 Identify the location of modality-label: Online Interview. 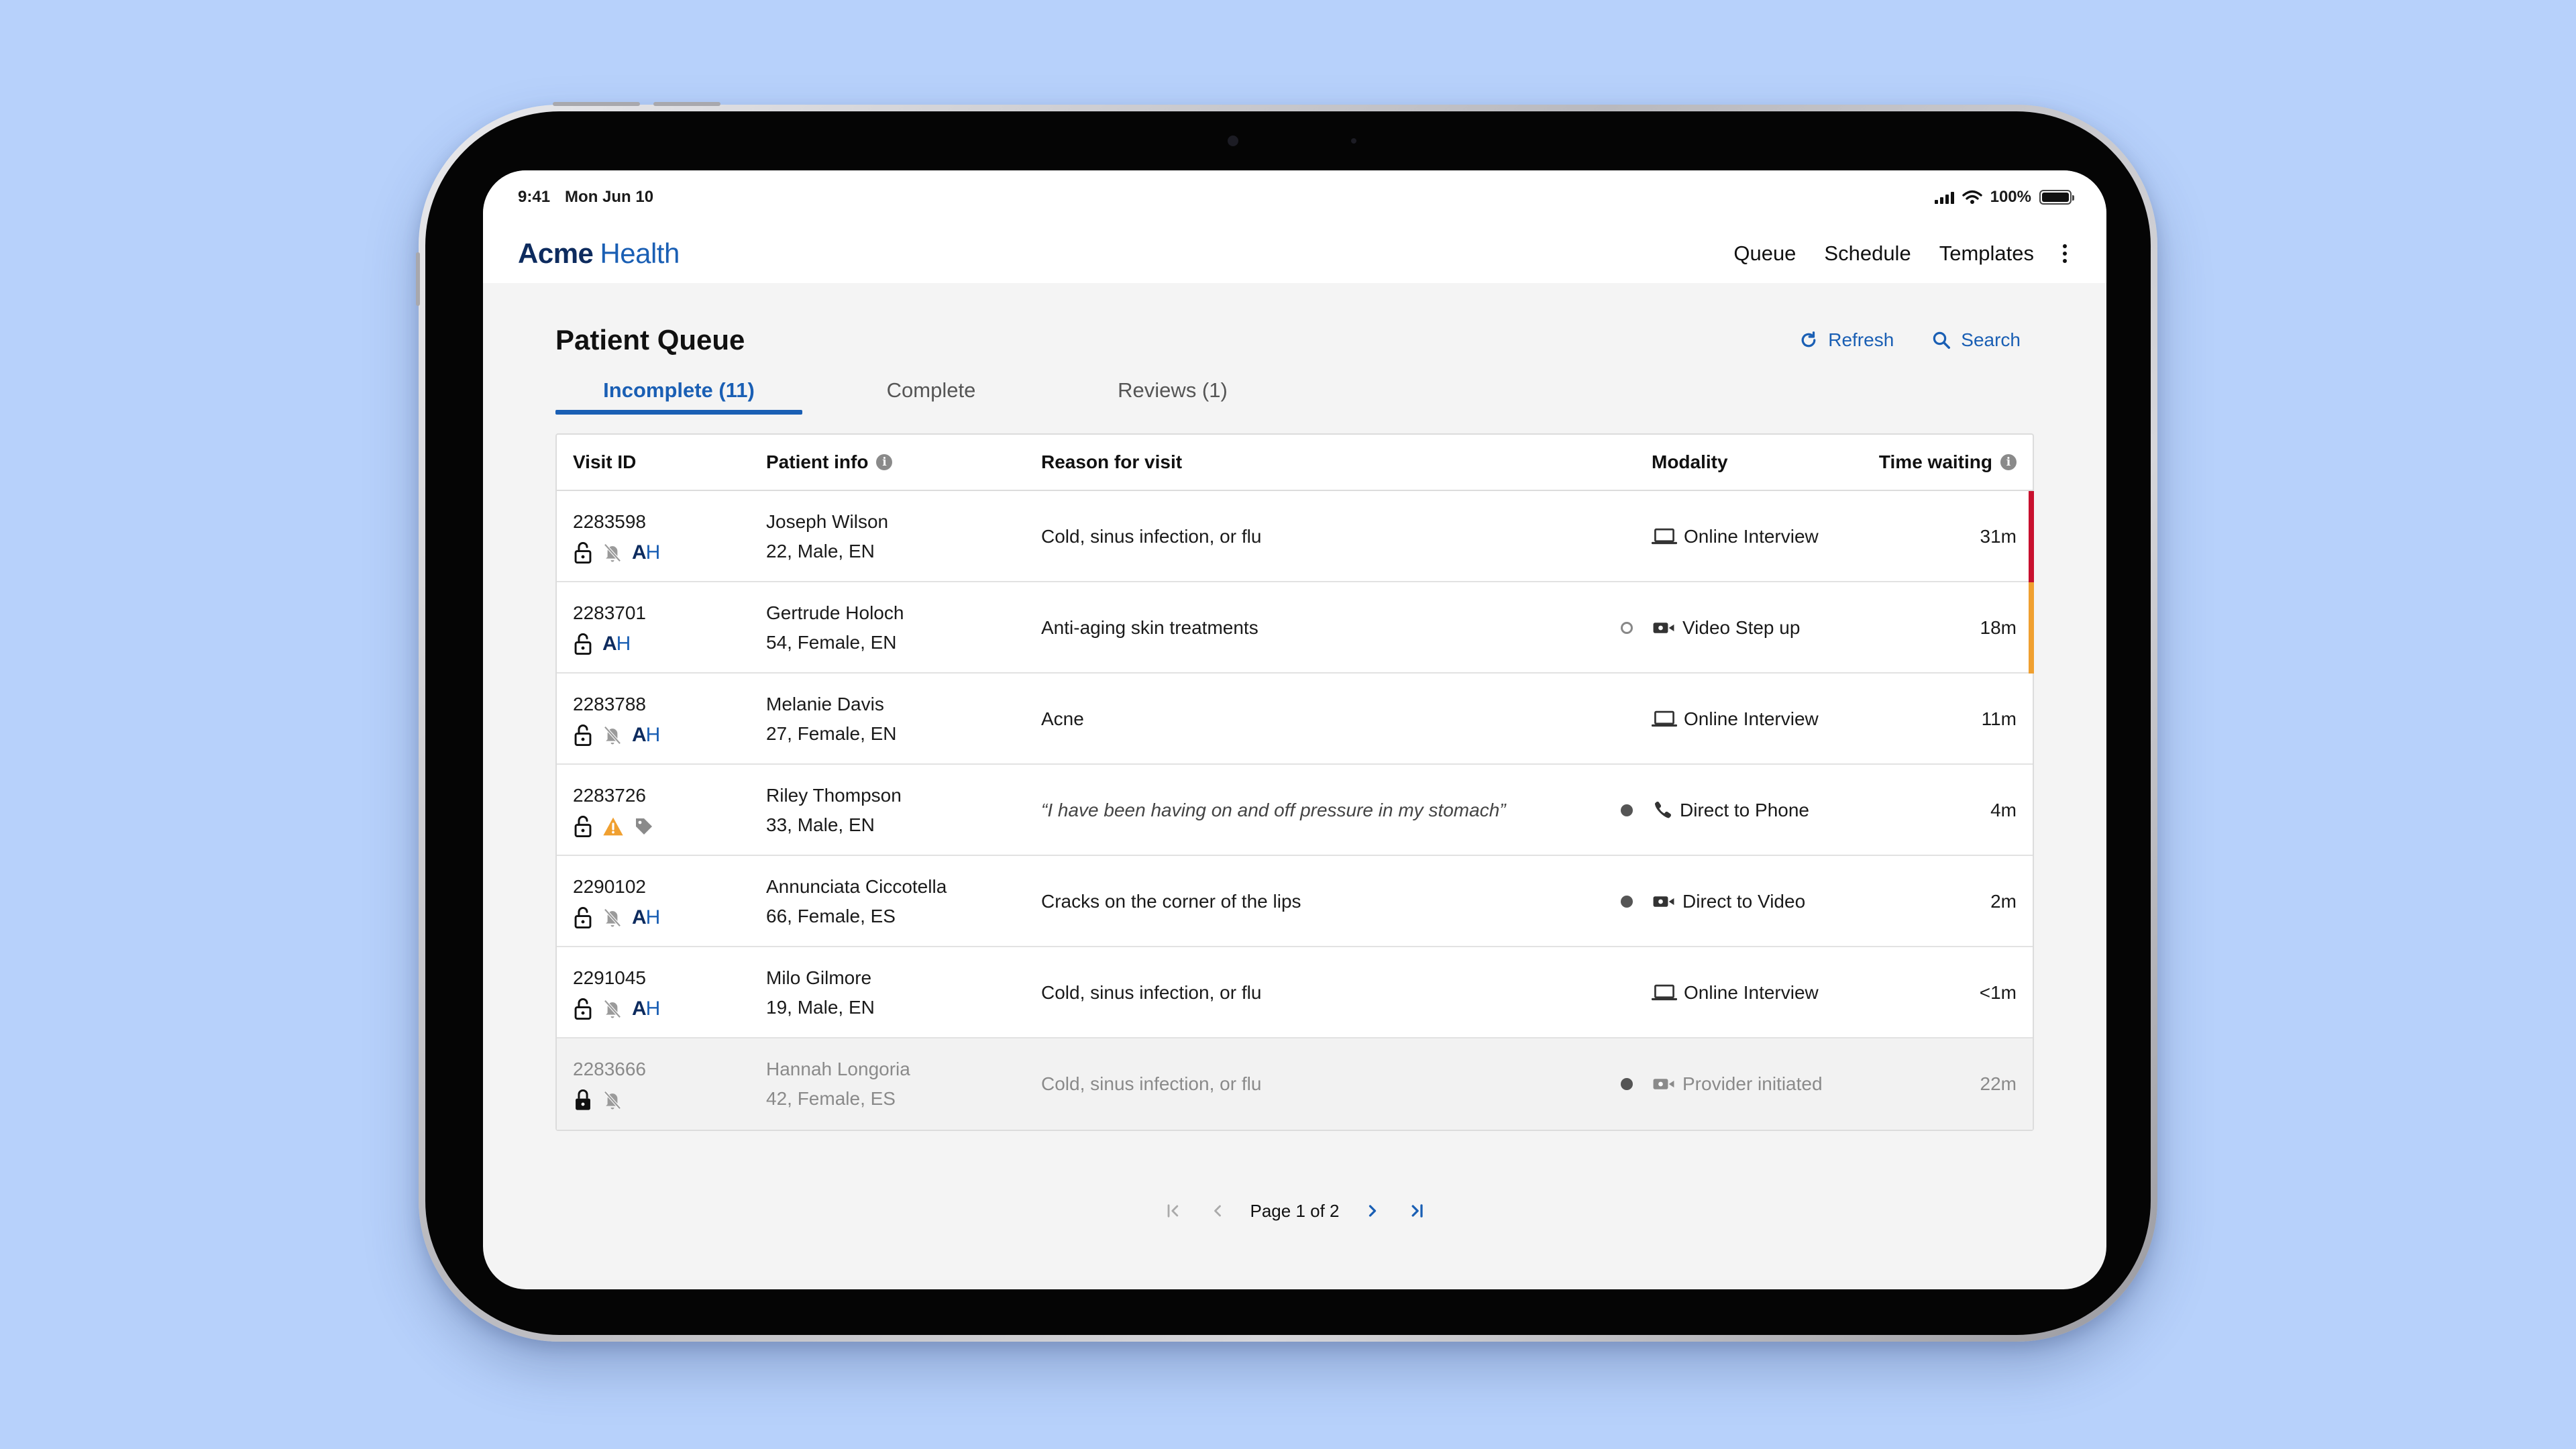
(1751, 718).